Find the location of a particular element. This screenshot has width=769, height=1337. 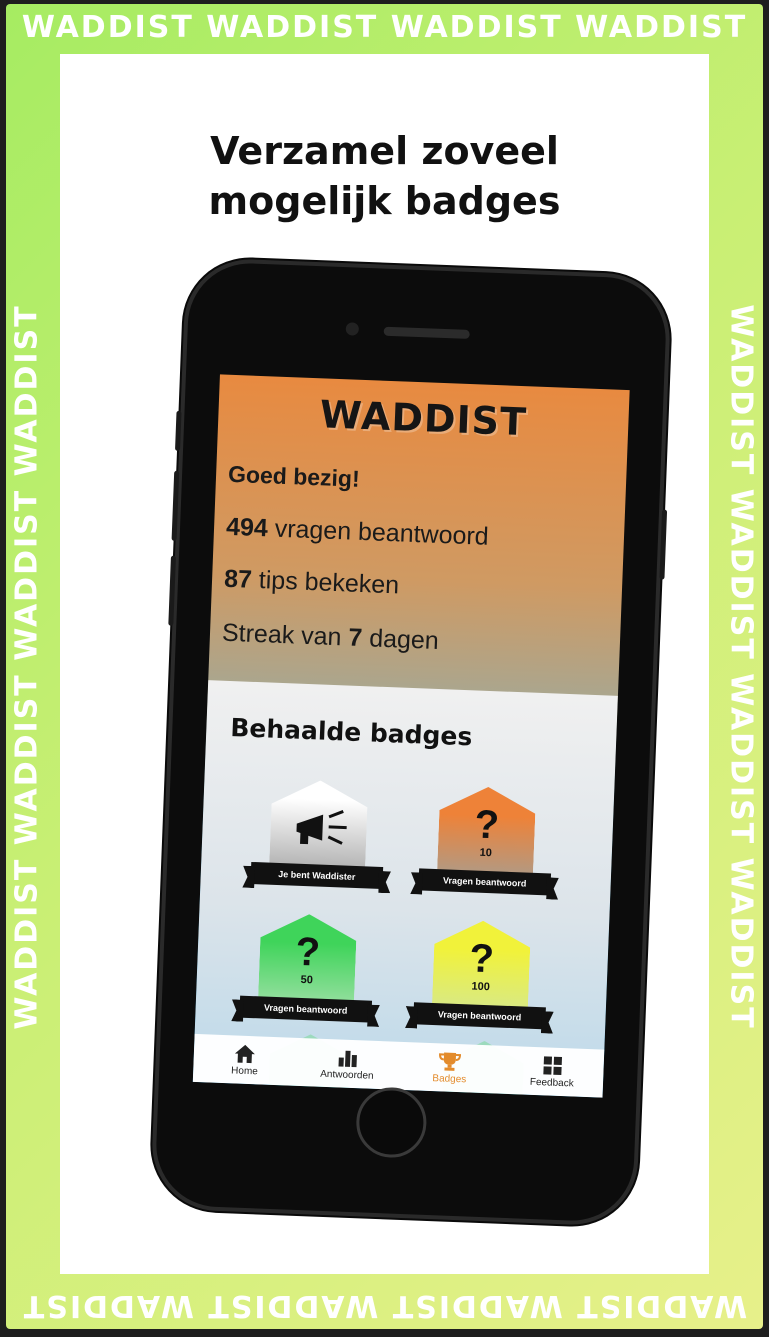

streak-stat: Streak van 7 dagen is located at coordinates (330, 637).